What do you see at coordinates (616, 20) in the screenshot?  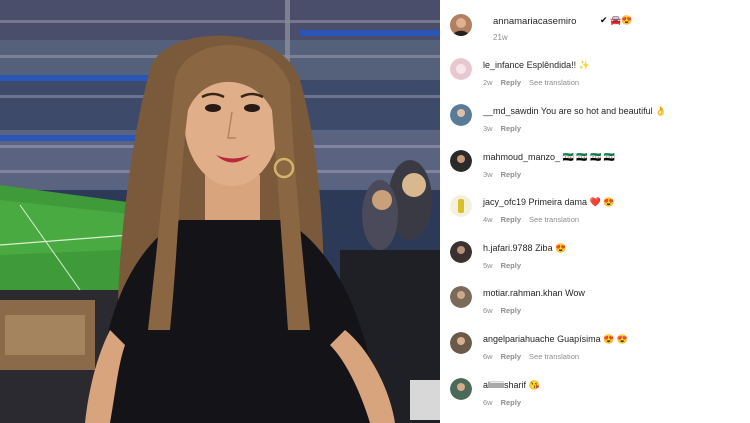 I see `author-badges: ✔ 🚘😍` at bounding box center [616, 20].